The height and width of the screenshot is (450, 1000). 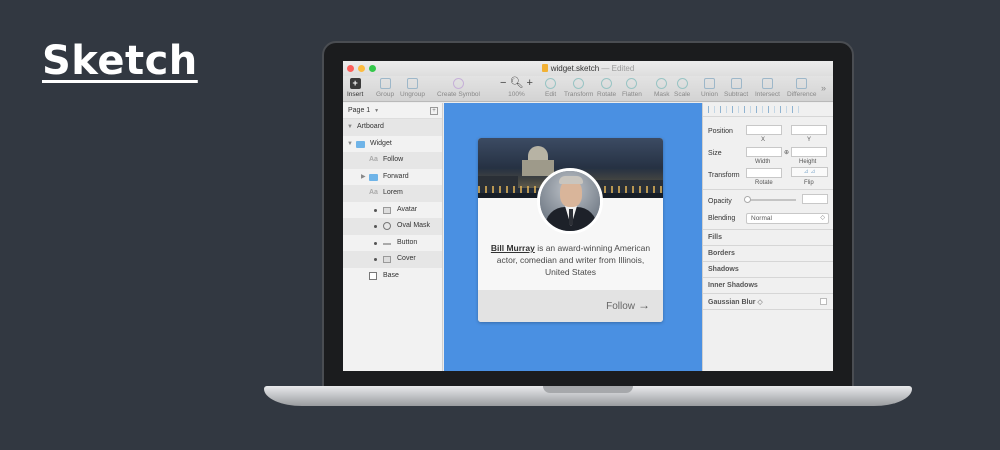 I want to click on opacity-slider, so click(x=771, y=200).